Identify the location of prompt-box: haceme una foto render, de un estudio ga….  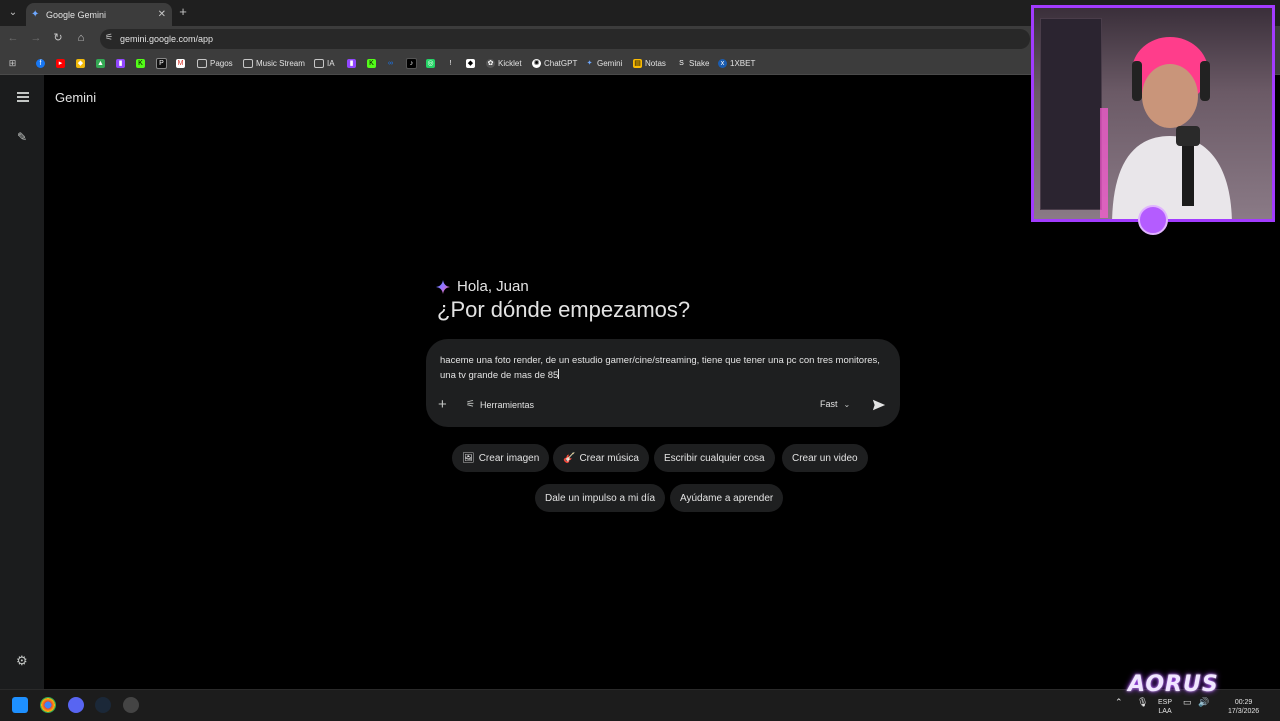
(663, 383).